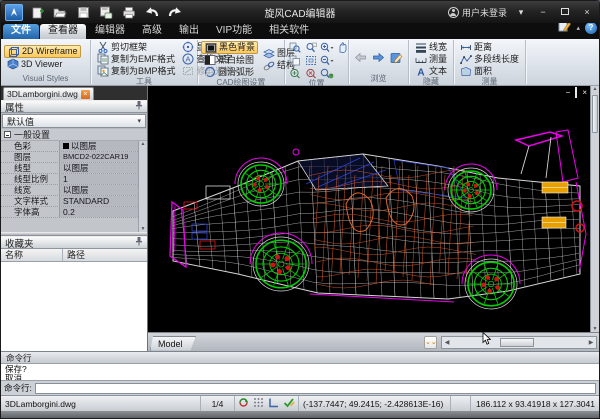 The height and width of the screenshot is (419, 600). Describe the element at coordinates (379, 58) in the screenshot. I see `forward-arrow-icon` at that location.